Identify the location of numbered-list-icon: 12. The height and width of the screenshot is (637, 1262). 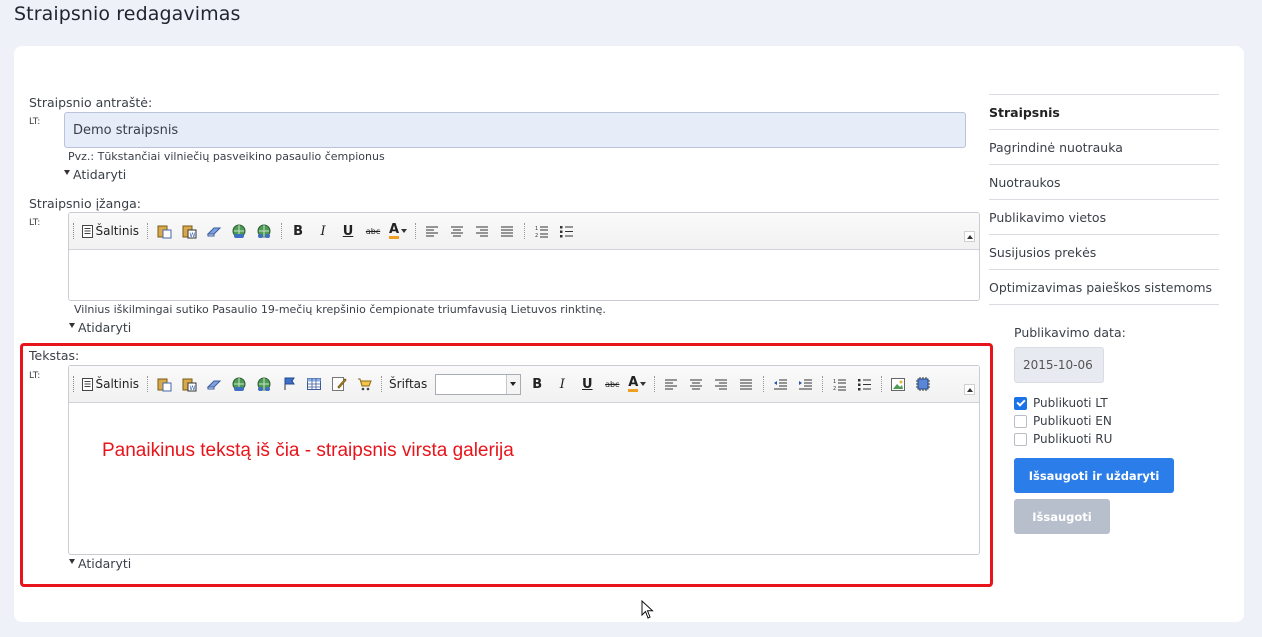
(541, 232).